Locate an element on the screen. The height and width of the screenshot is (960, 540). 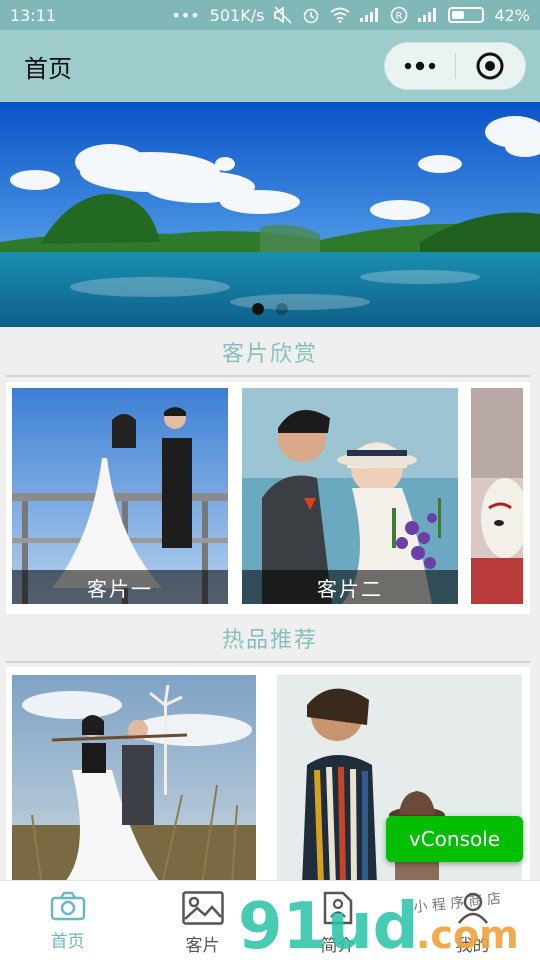
image-icon is located at coordinates (202, 908).